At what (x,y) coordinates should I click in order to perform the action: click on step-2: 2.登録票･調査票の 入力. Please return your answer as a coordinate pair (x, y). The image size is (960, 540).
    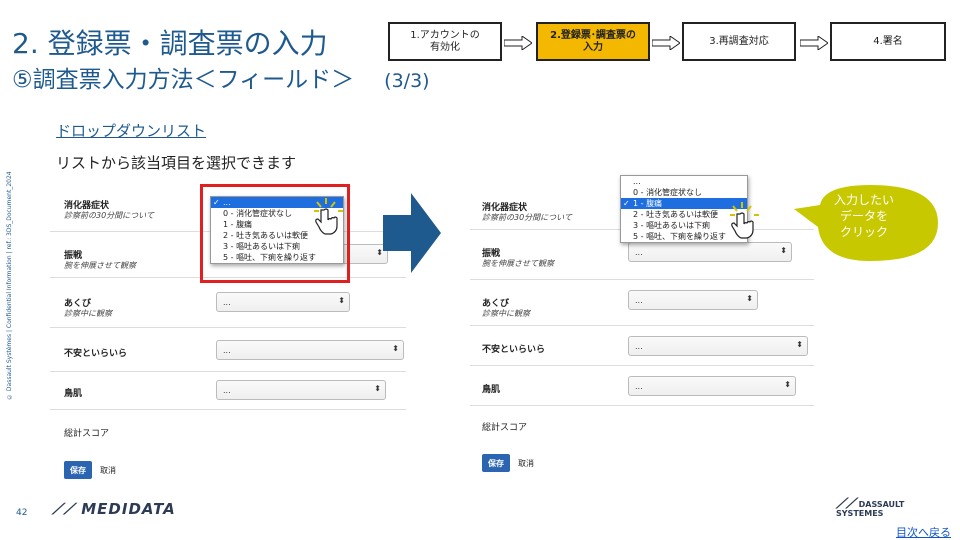
    Looking at the image, I should click on (593, 41).